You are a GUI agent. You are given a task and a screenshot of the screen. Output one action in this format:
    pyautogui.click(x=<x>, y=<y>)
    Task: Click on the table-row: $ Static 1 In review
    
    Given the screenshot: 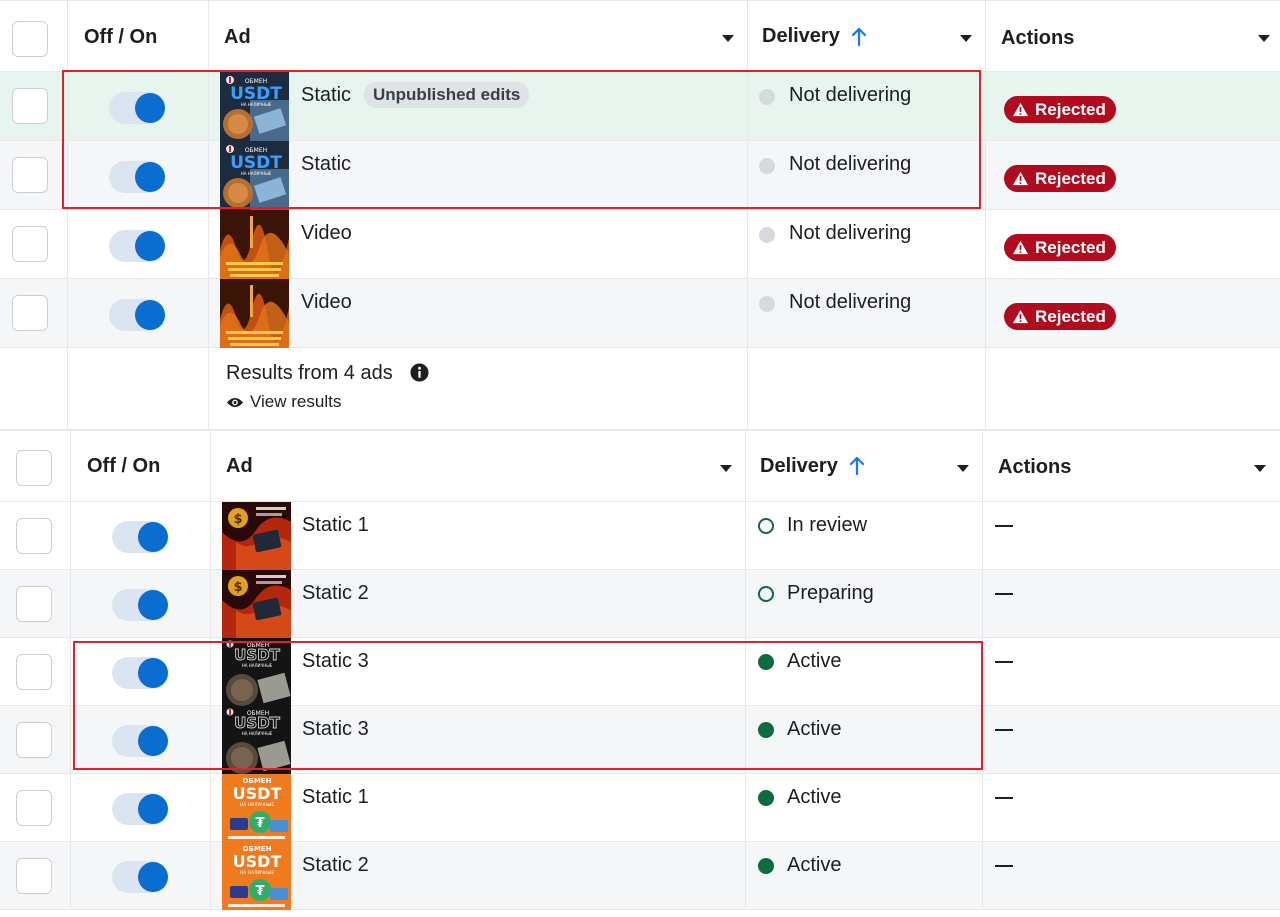 What is the action you would take?
    pyautogui.click(x=640, y=536)
    